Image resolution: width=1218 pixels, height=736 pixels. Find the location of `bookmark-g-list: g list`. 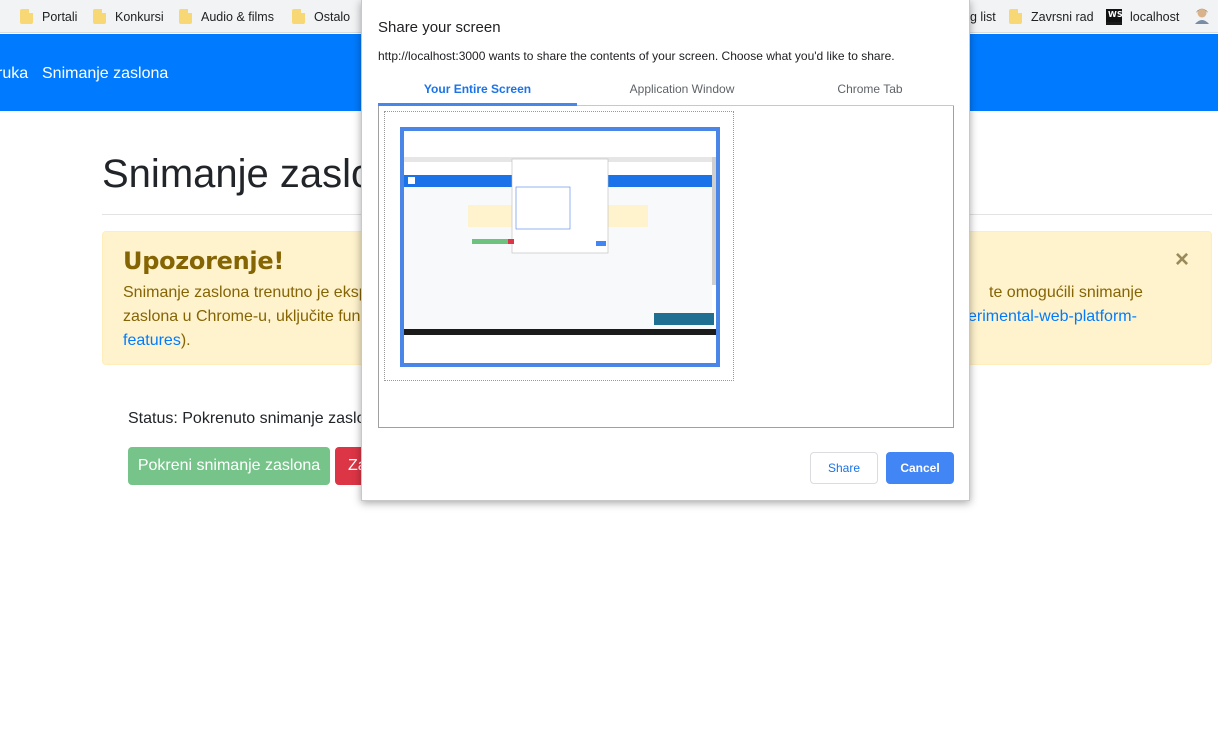

bookmark-g-list: g list is located at coordinates (983, 16).